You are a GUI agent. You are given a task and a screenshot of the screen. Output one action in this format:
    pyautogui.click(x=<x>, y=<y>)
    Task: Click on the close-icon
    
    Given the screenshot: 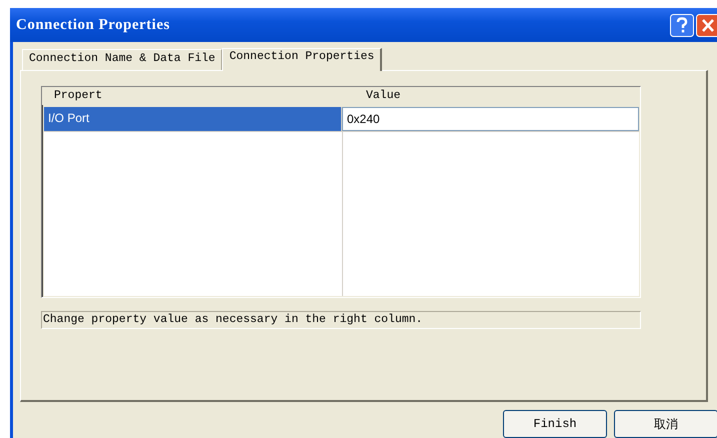 What is the action you would take?
    pyautogui.click(x=706, y=25)
    